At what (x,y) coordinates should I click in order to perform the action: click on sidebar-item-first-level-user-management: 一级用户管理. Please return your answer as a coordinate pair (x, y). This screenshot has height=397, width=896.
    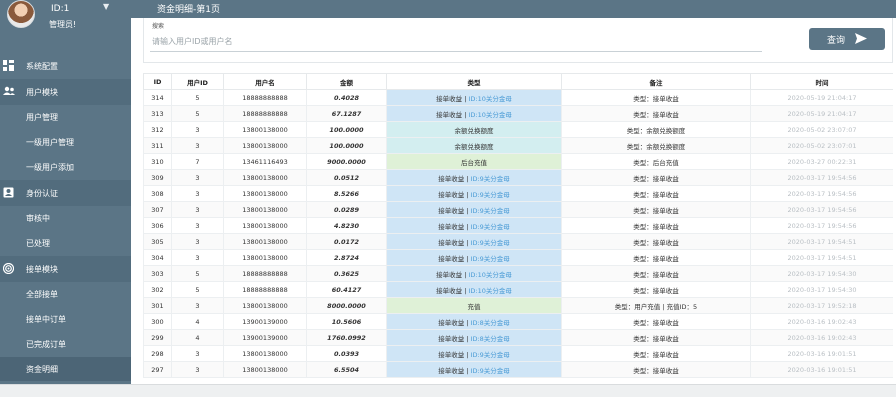
    Looking at the image, I should click on (65, 142).